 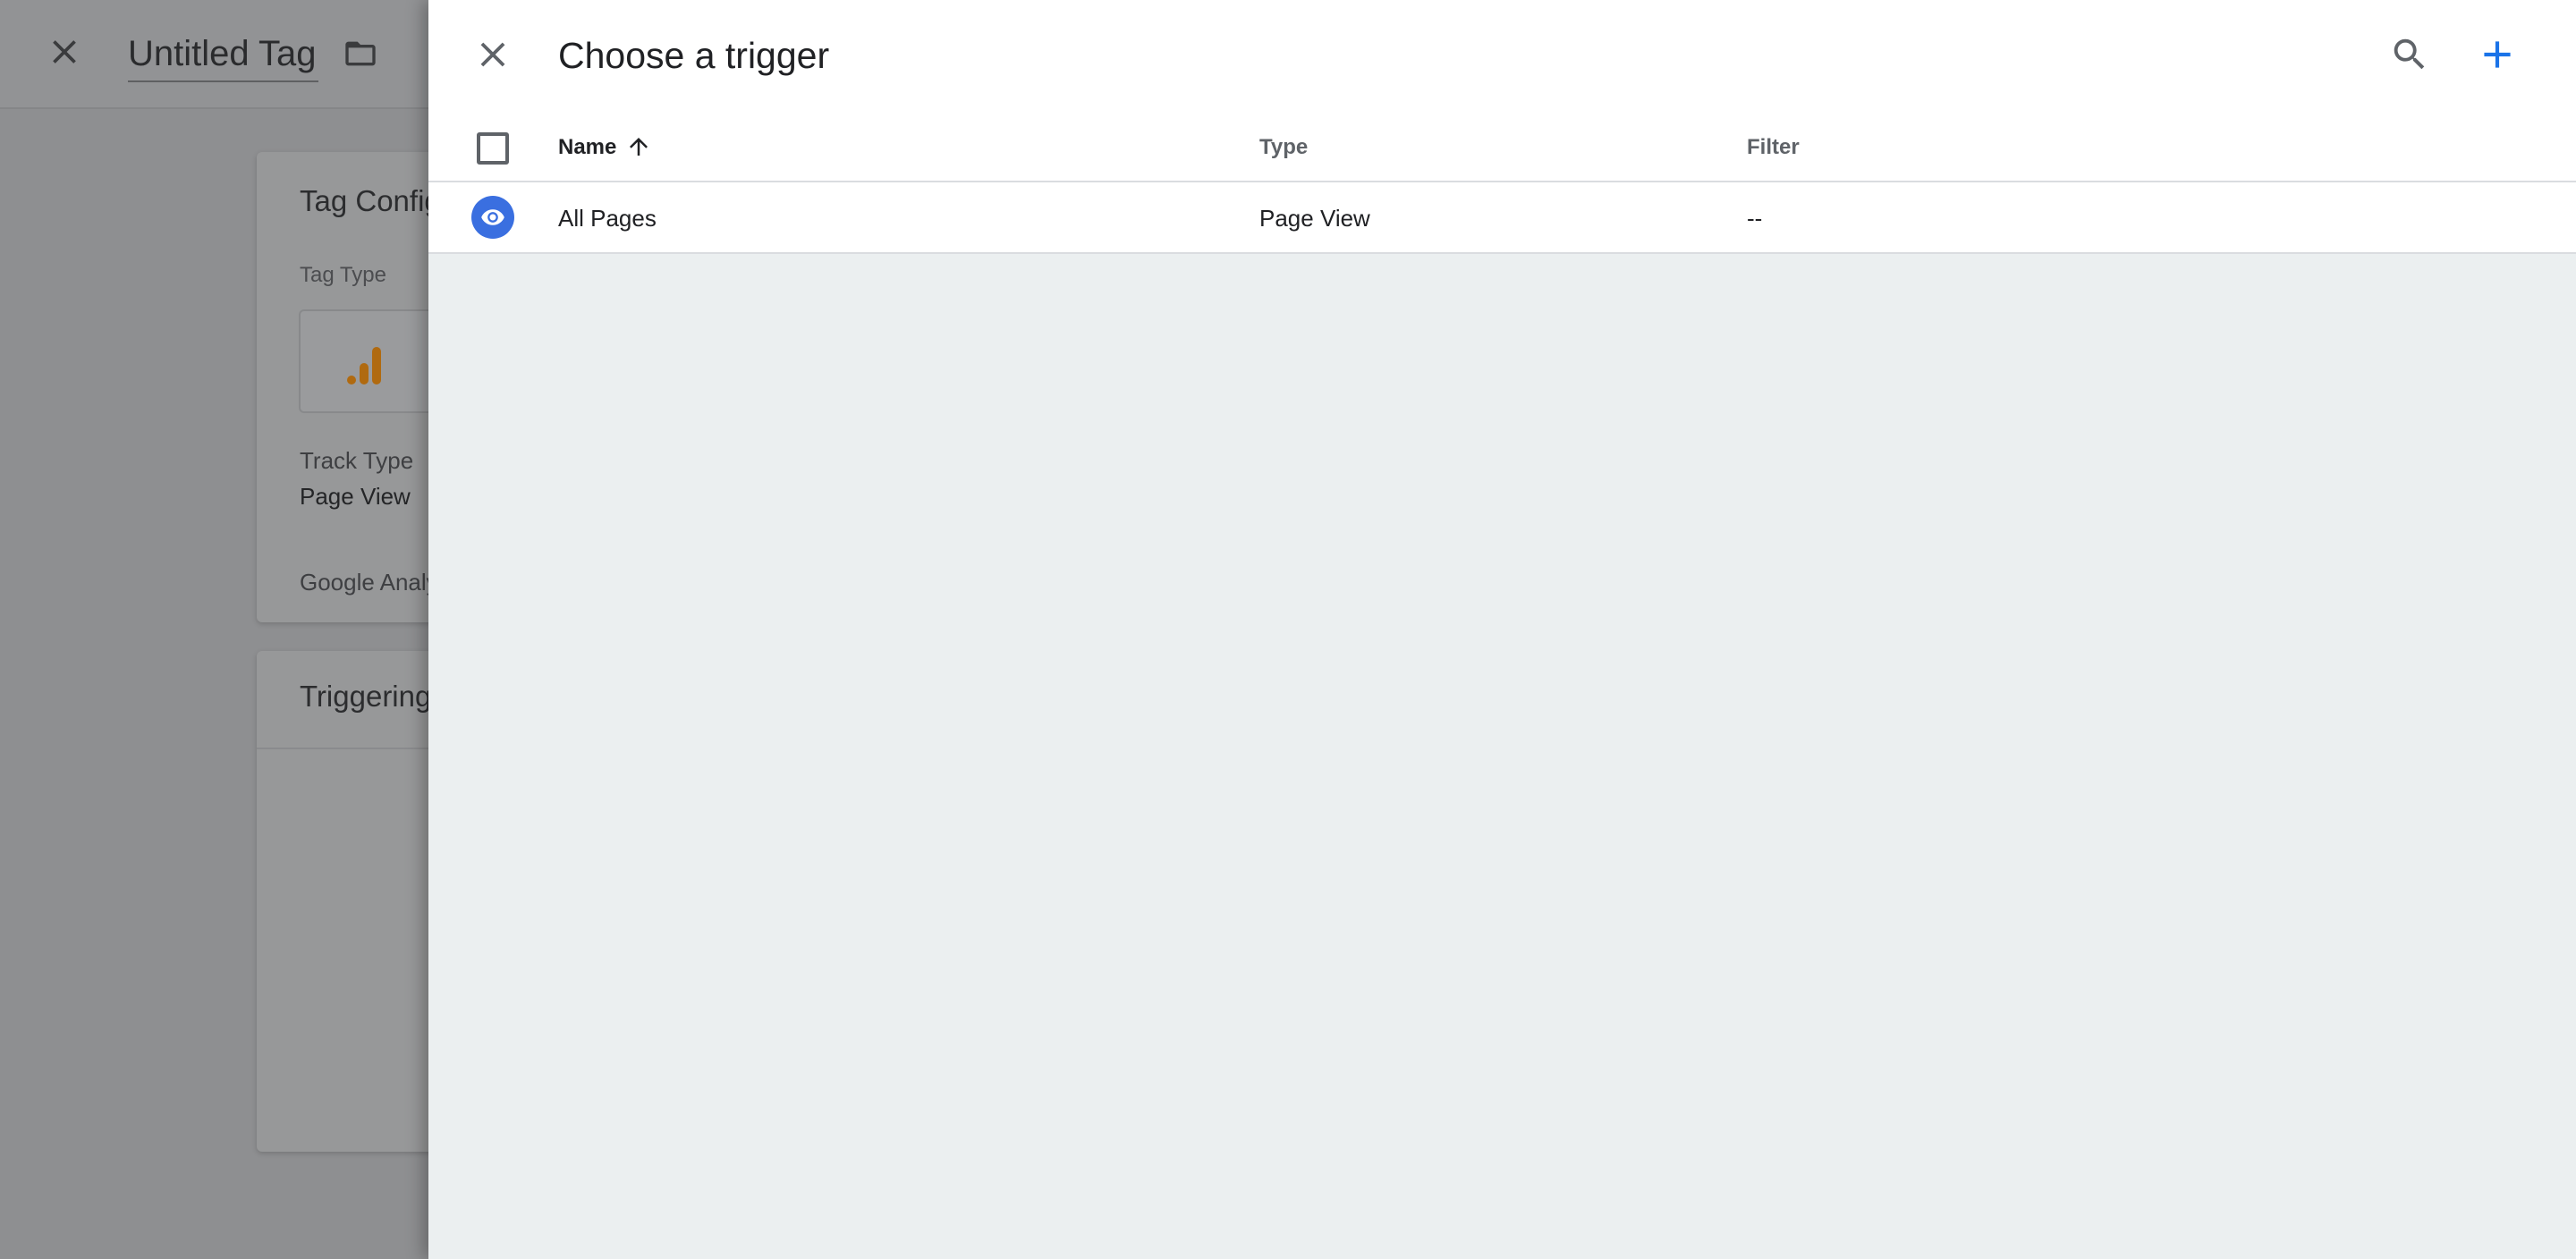 What do you see at coordinates (587, 147) in the screenshot?
I see `column-header-name: Name` at bounding box center [587, 147].